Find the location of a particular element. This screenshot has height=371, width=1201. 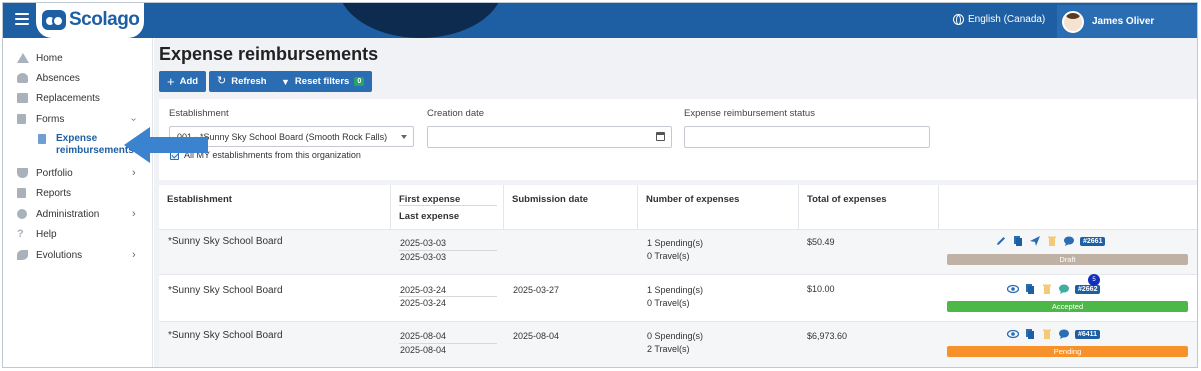

row-spending-count: 1 Spending(s) is located at coordinates (675, 290).